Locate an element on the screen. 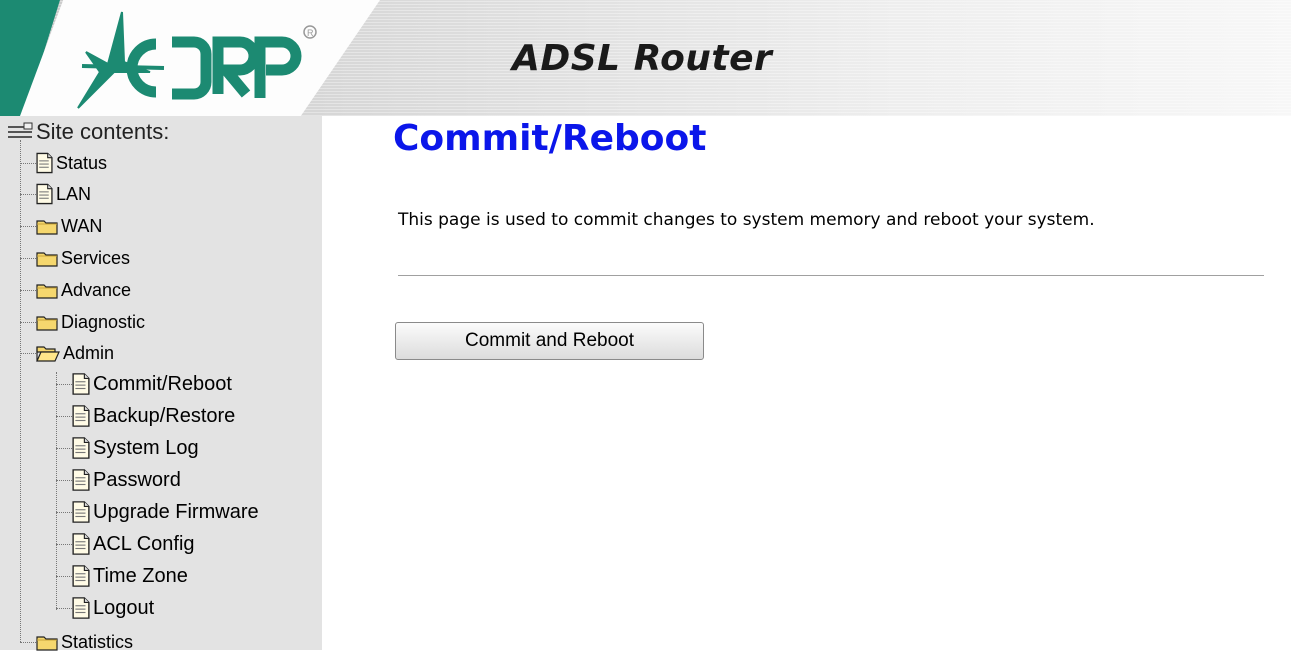 The width and height of the screenshot is (1291, 656). sidebar-item-label: Diagnostic is located at coordinates (103, 321).